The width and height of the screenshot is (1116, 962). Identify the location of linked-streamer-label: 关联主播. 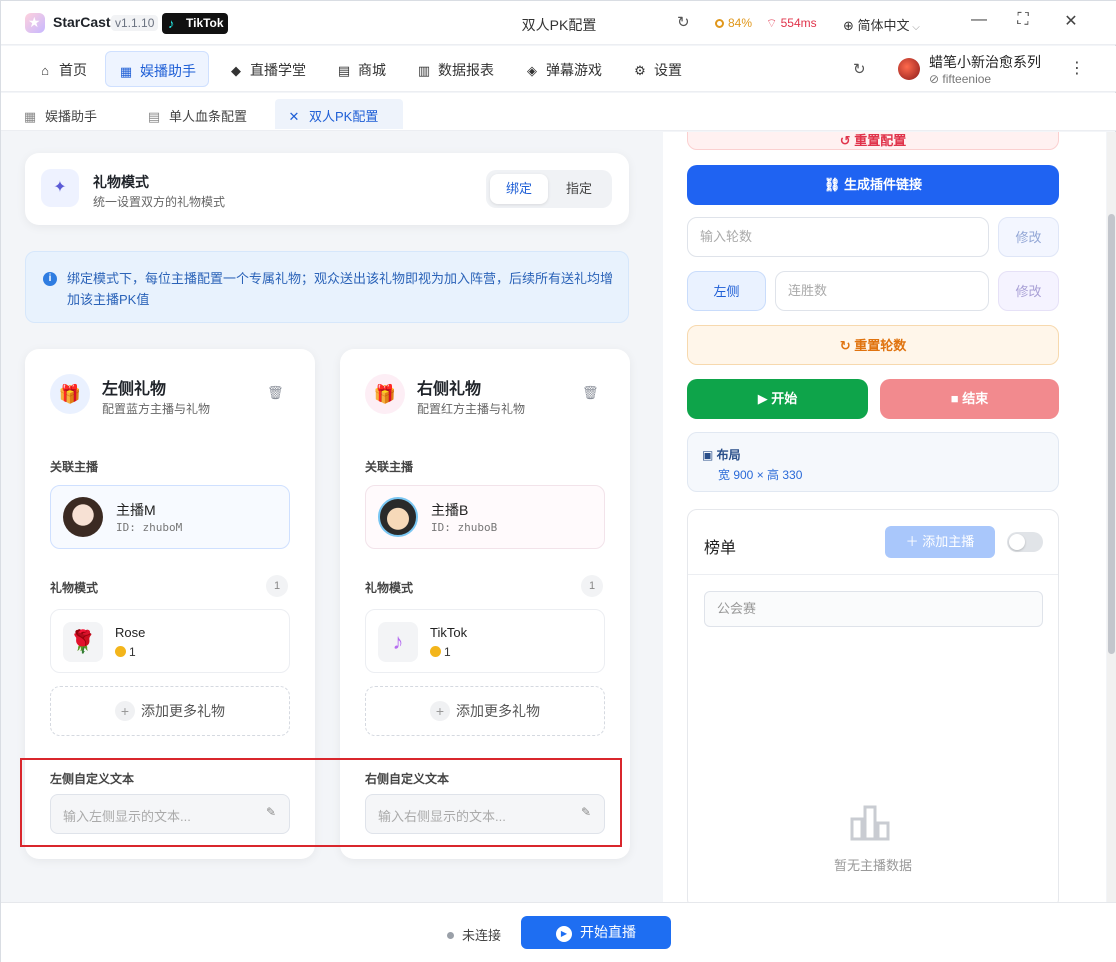
(389, 467).